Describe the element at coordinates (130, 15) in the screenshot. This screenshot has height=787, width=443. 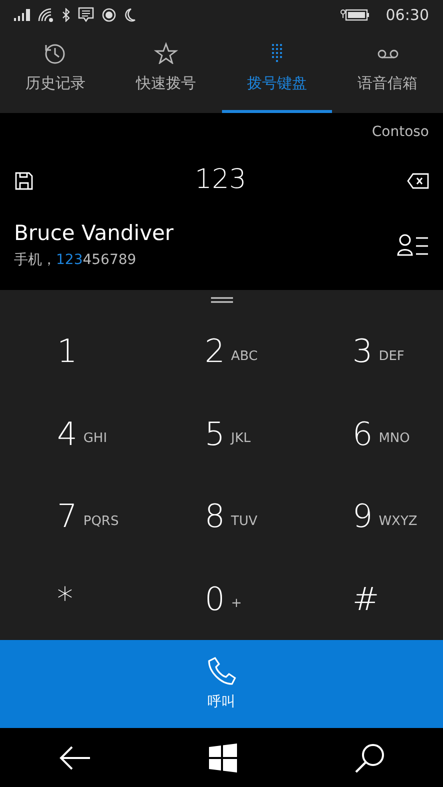
I see `moon-icon` at that location.